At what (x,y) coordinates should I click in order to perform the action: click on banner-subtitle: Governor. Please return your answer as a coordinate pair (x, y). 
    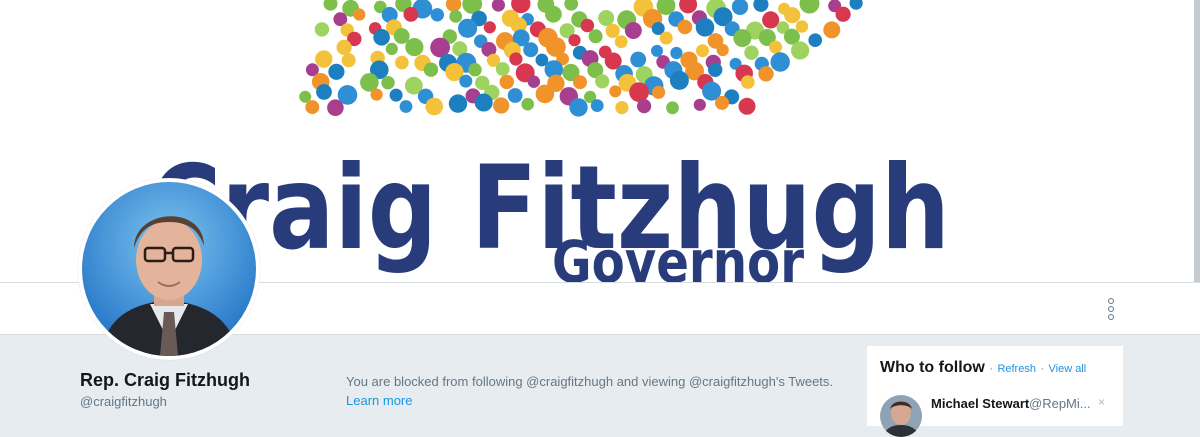
    Looking at the image, I should click on (678, 255).